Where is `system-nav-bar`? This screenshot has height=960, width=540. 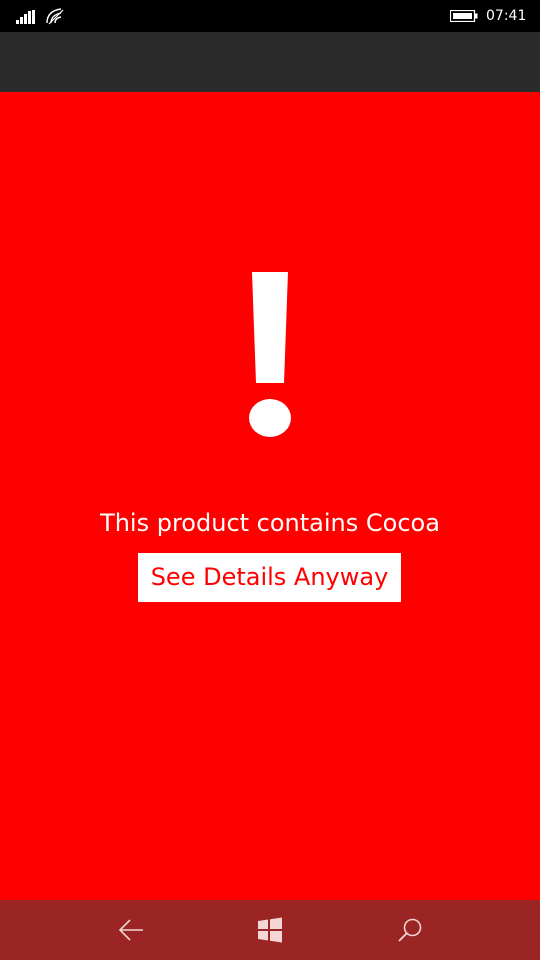
system-nav-bar is located at coordinates (270, 930).